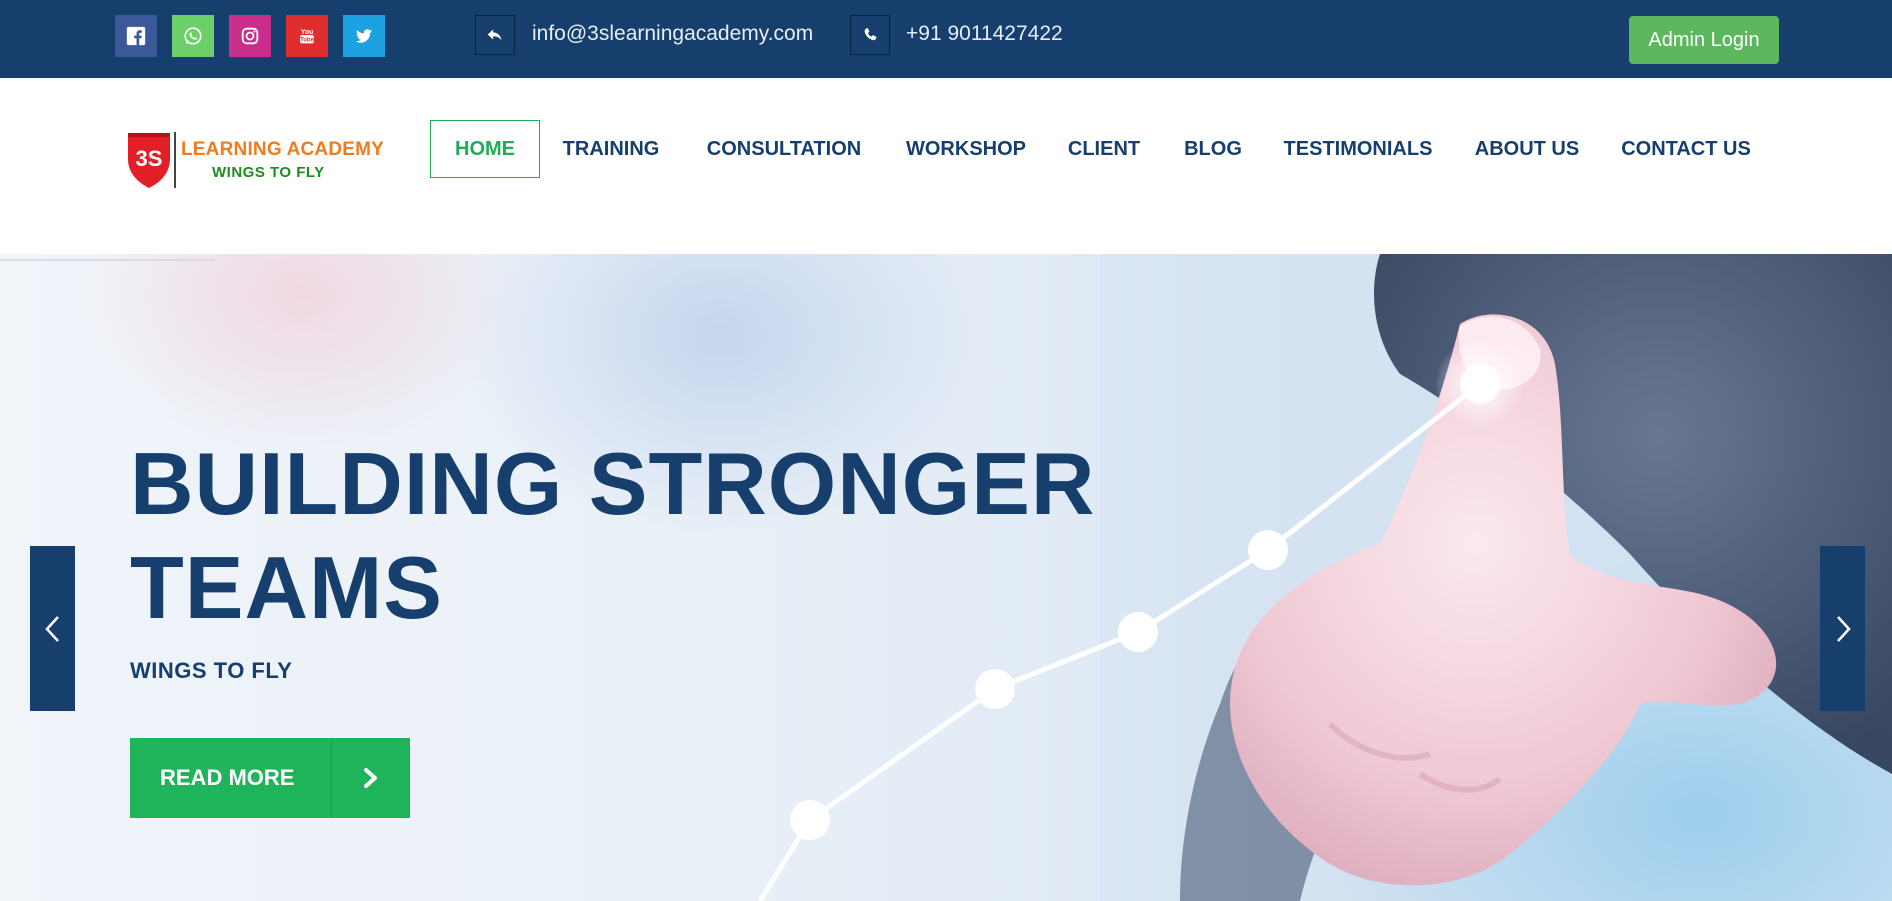  I want to click on hero-subtitle: WINGS TO FLY, so click(211, 670).